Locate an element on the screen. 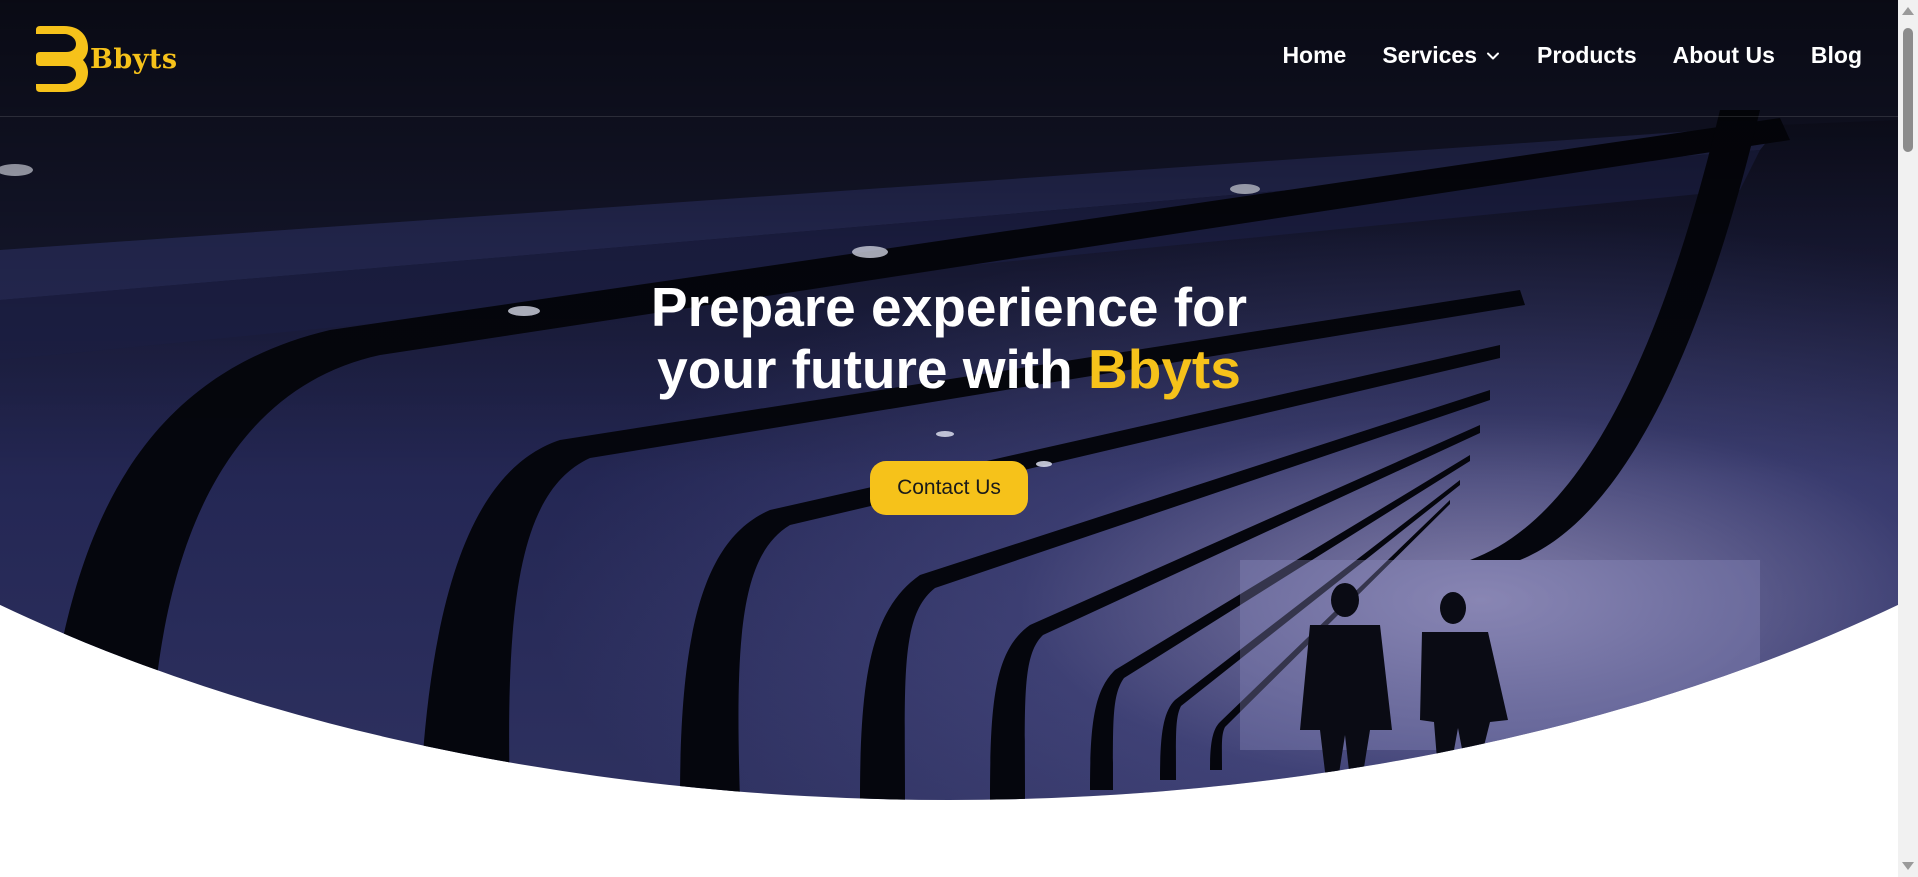 The image size is (1918, 877). nav-services-link: Services is located at coordinates (1441, 55).